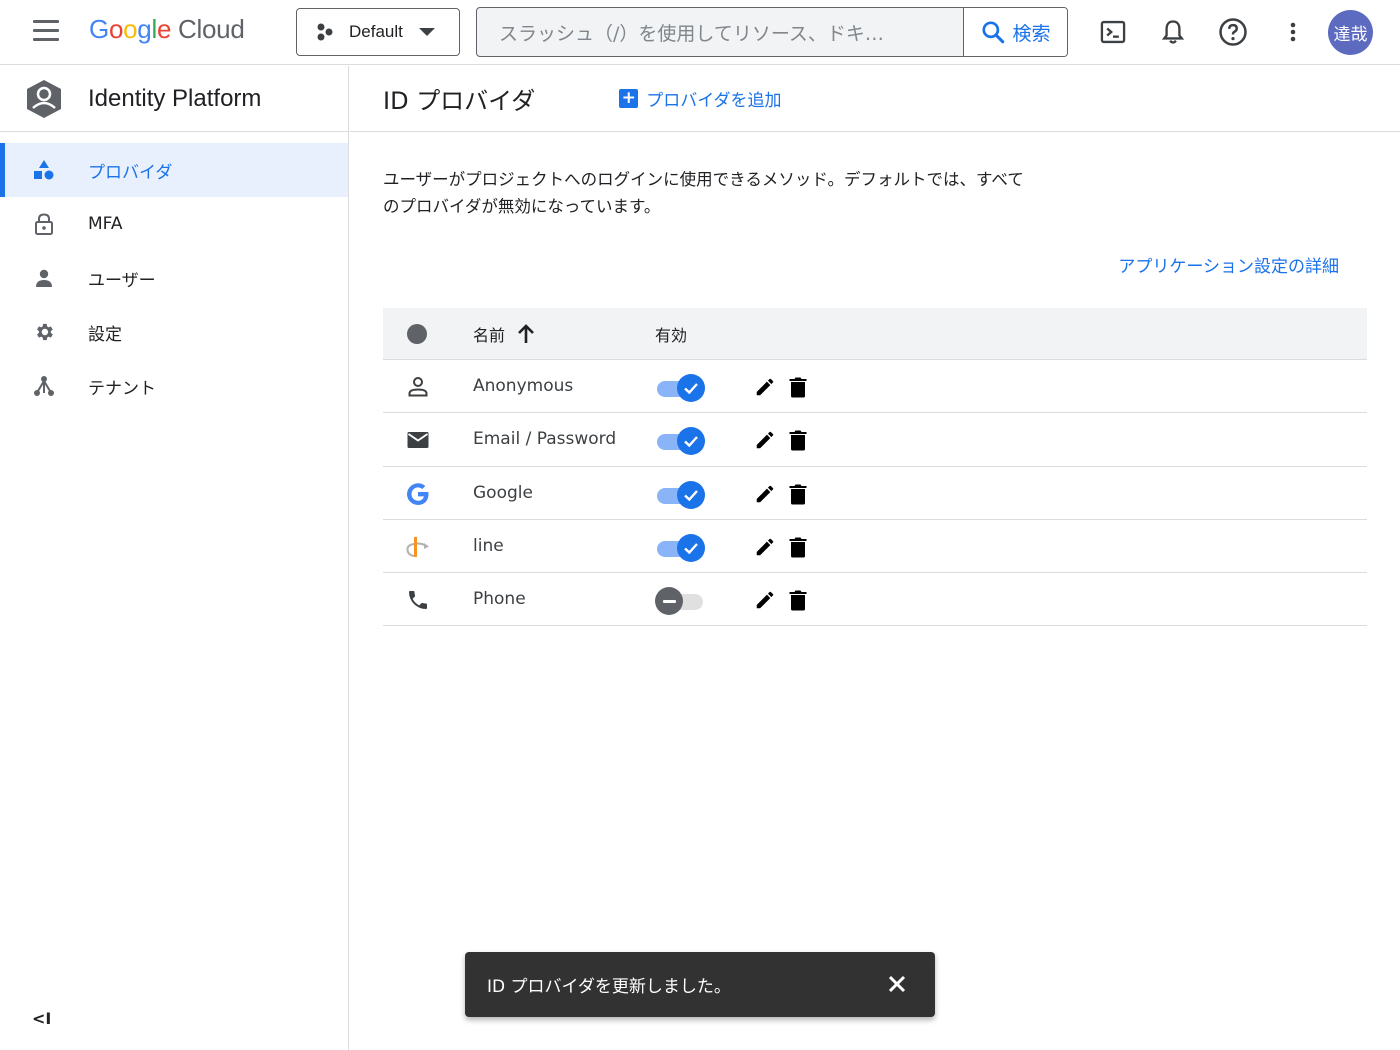 This screenshot has width=1400, height=1050. I want to click on search-icon, so click(993, 32).